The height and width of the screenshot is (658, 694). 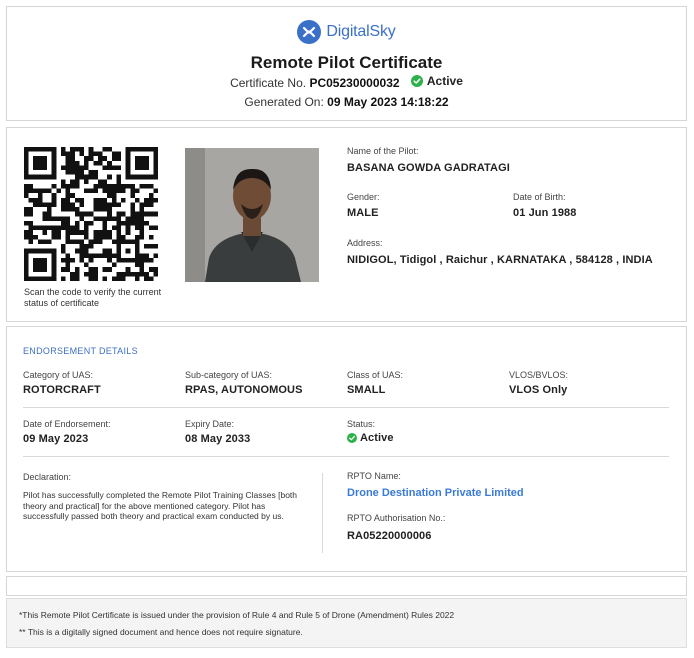 I want to click on status-badge: Active, so click(x=436, y=81).